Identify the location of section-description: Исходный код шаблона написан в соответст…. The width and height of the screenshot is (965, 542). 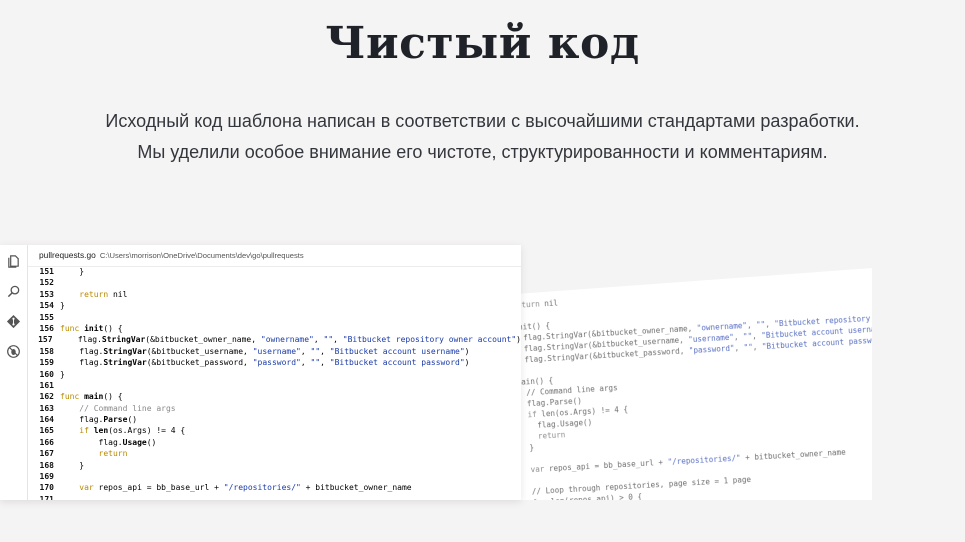
(482, 137).